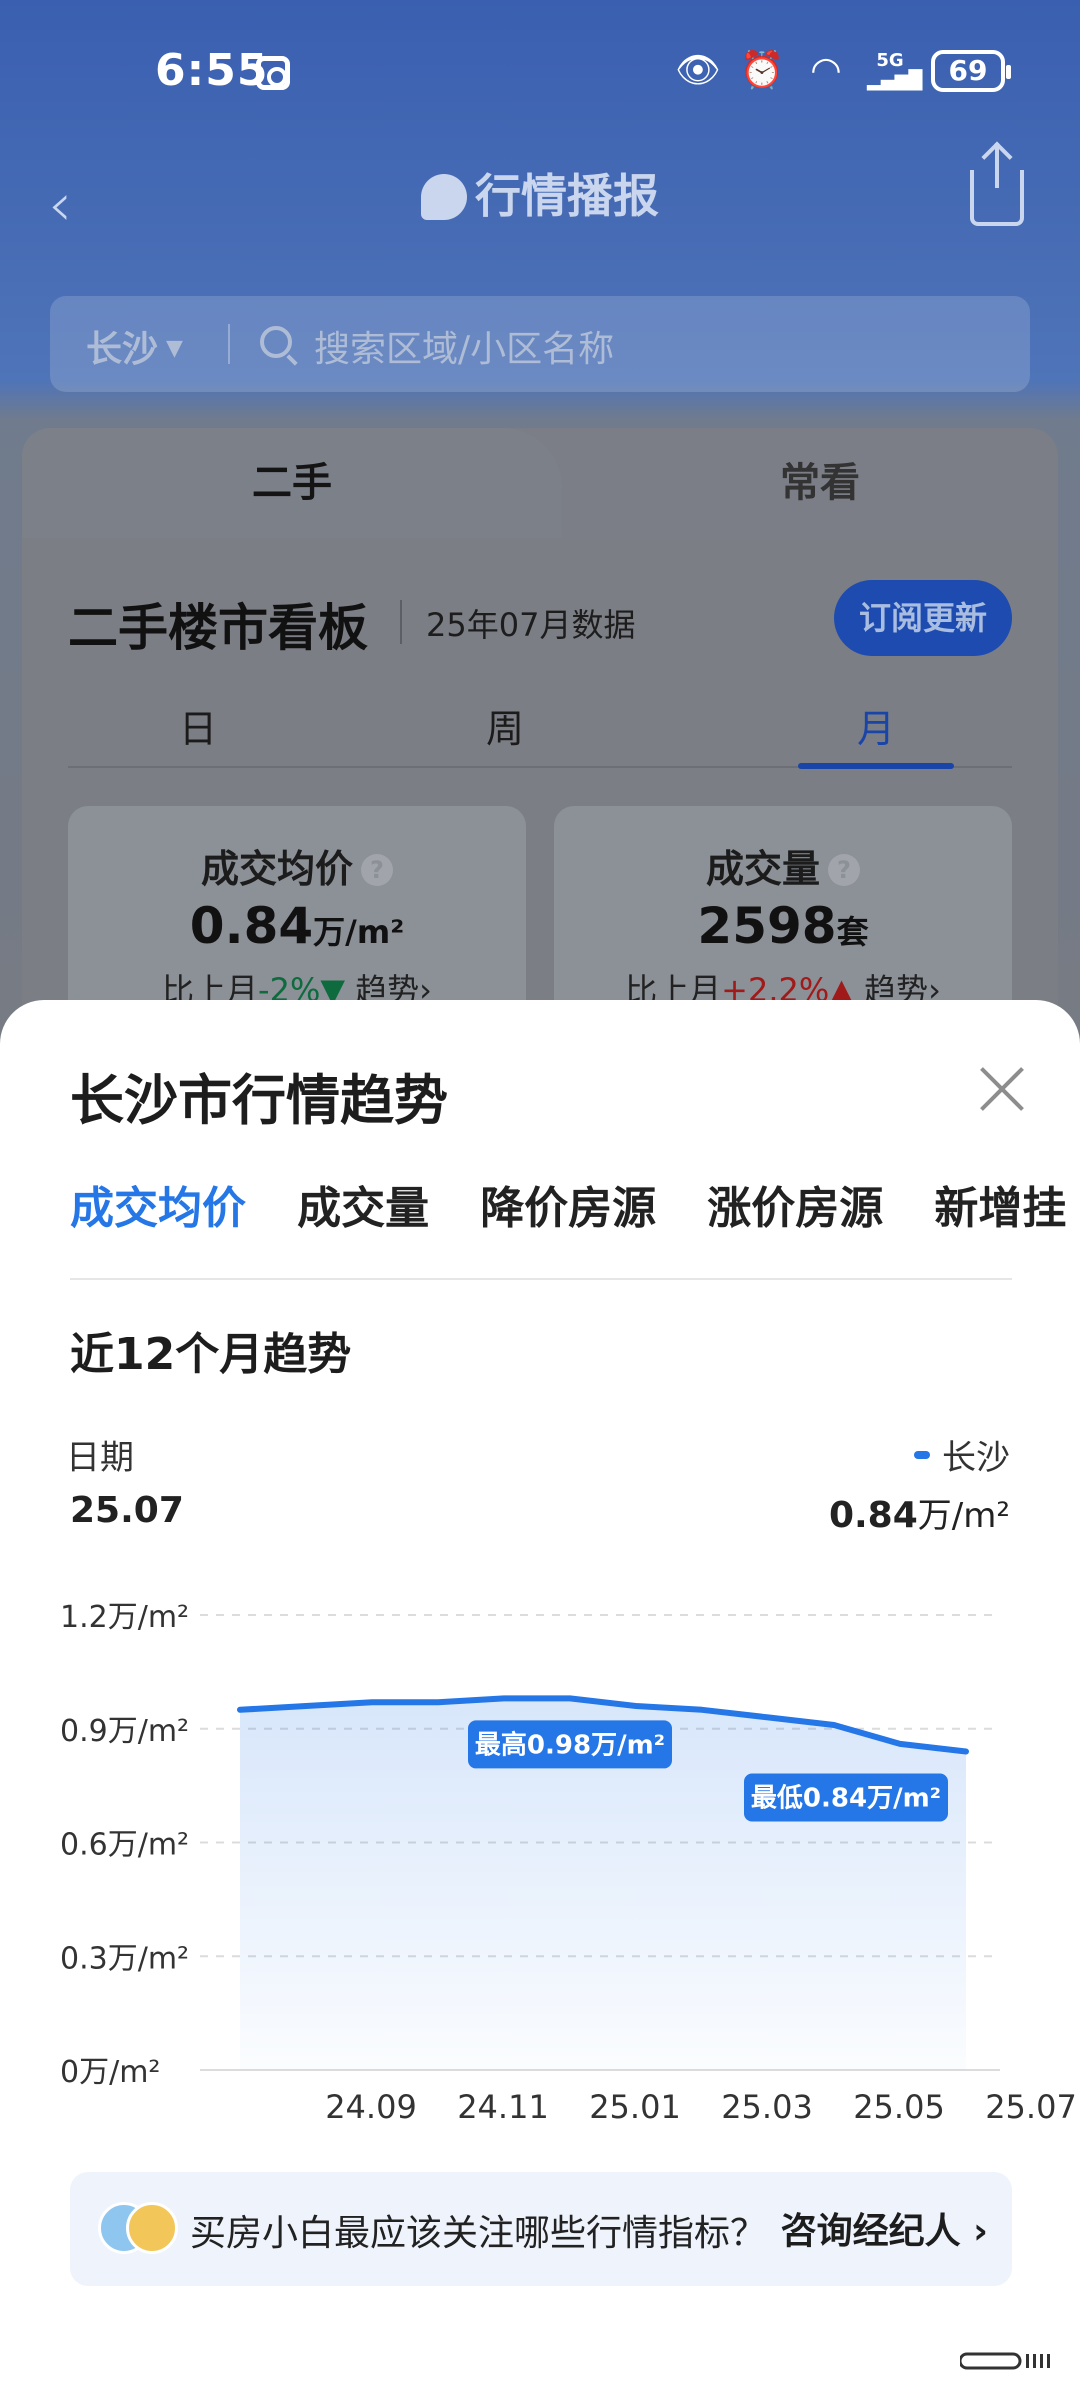  What do you see at coordinates (124, 1845) in the screenshot?
I see `y-tick-label: 0.6万/m²` at bounding box center [124, 1845].